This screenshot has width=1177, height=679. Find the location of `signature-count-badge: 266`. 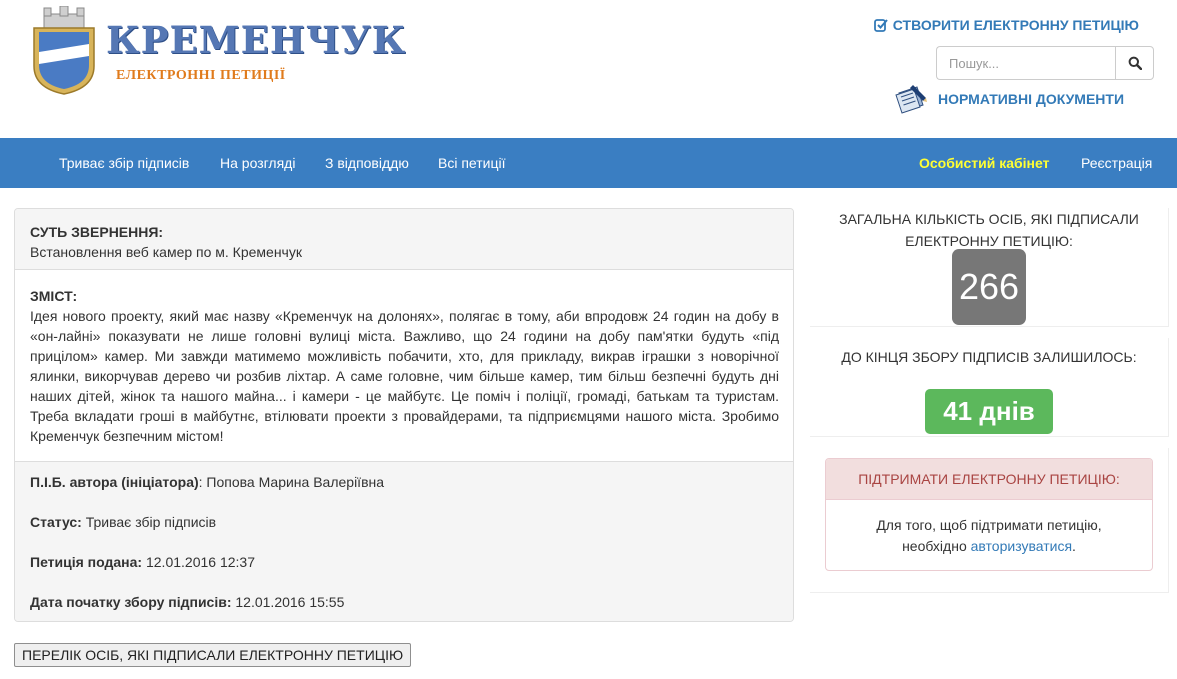

signature-count-badge: 266 is located at coordinates (989, 287).